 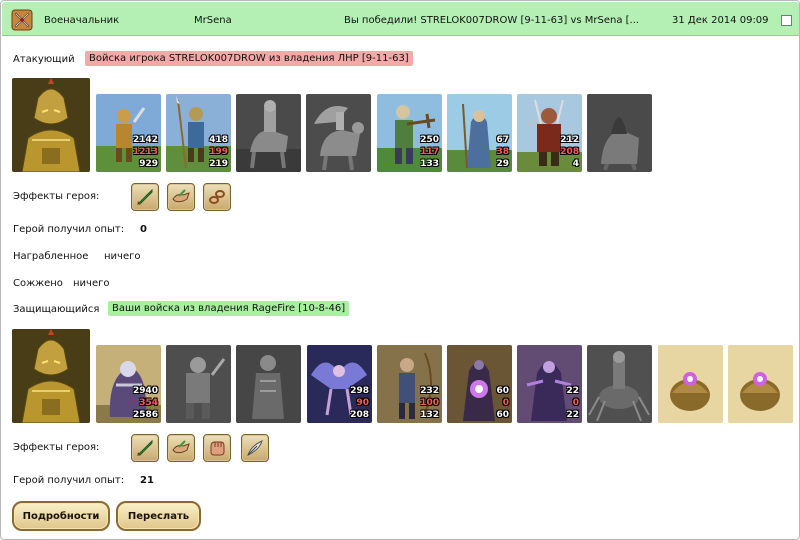 I want to click on defender-label: Защищающийся, so click(x=56, y=309).